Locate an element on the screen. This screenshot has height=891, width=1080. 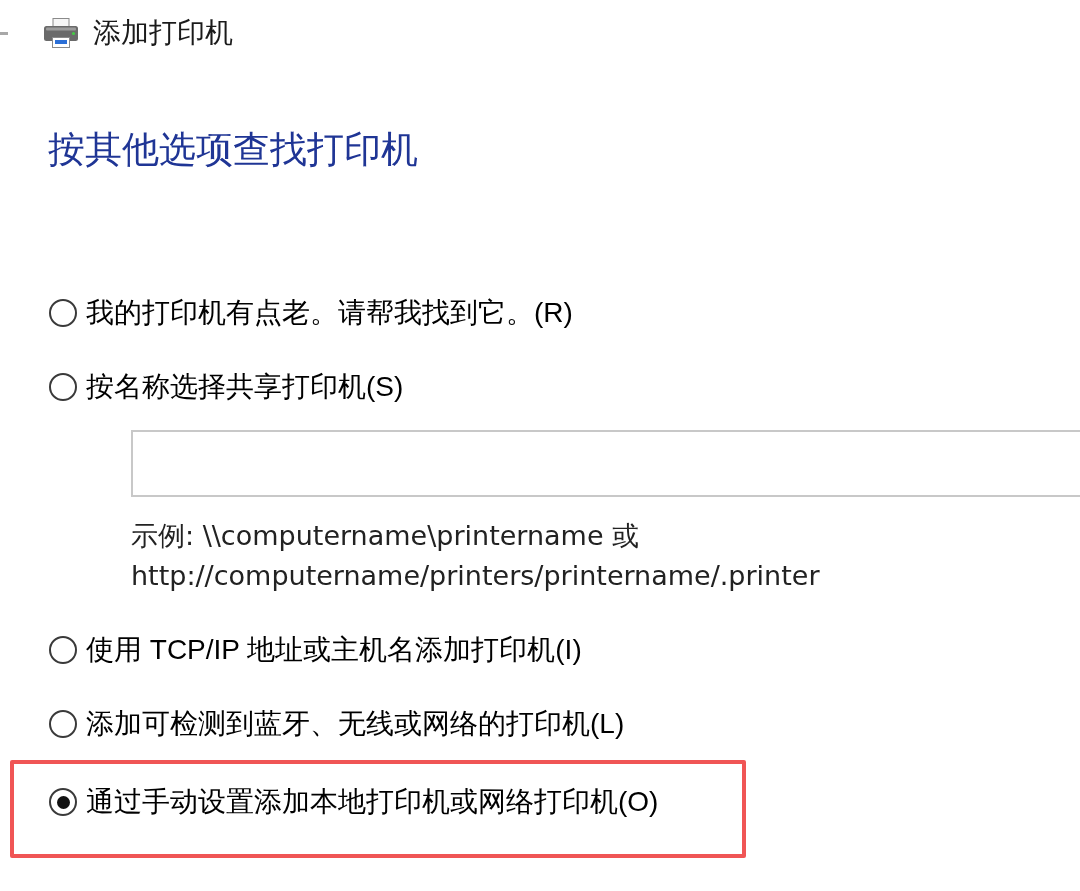
page-heading: 按其他选项查找打印机 is located at coordinates (233, 150).